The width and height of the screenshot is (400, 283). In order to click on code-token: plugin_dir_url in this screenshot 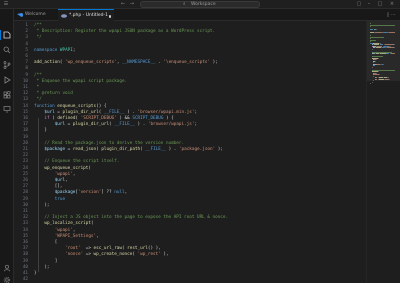, I will do `click(80, 112)`.